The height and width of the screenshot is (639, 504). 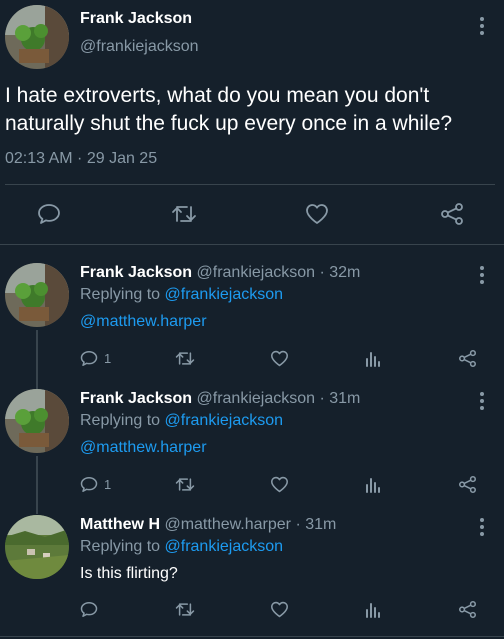 What do you see at coordinates (227, 524) in the screenshot?
I see `author-handle: @matthew.harper` at bounding box center [227, 524].